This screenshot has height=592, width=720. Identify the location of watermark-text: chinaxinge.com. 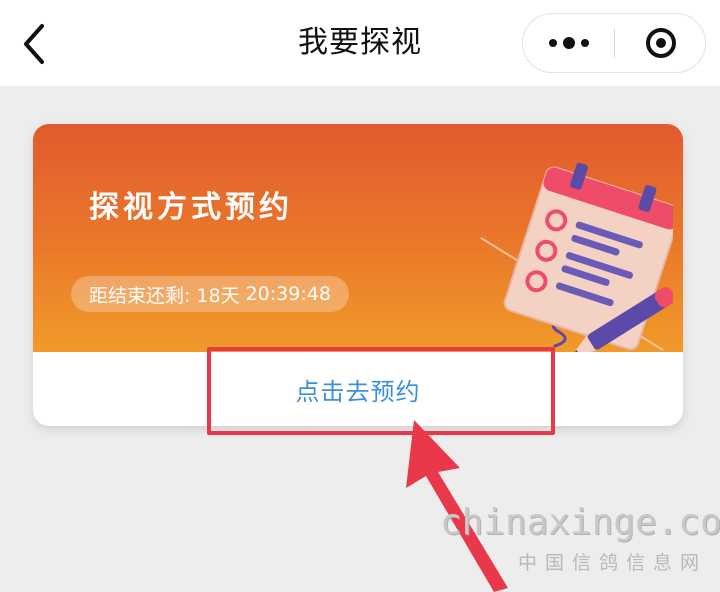
(580, 522).